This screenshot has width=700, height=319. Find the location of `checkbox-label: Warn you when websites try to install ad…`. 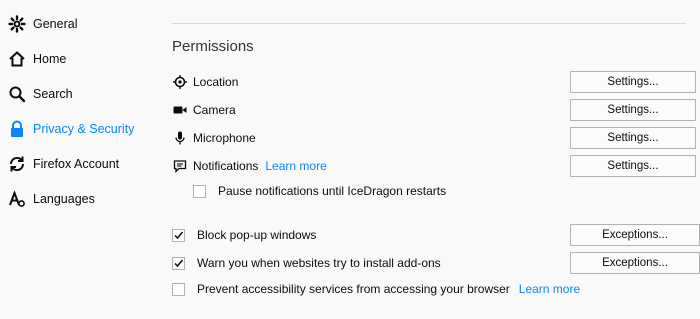

checkbox-label: Warn you when websites try to install ad… is located at coordinates (319, 263).